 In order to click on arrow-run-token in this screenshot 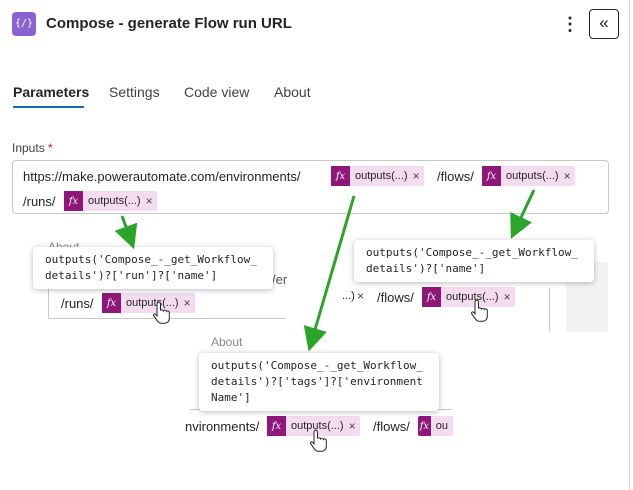, I will do `click(126, 232)`.